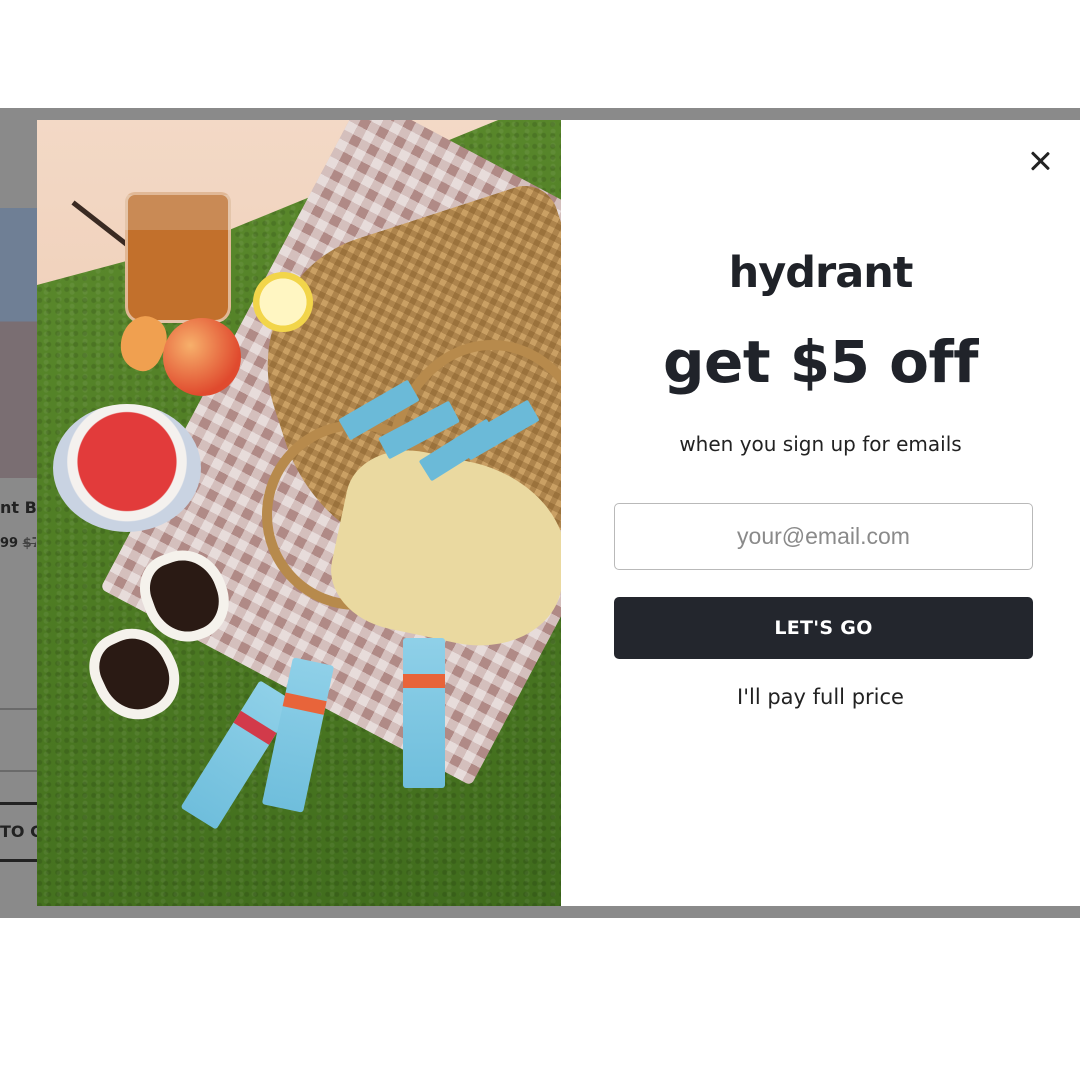 The width and height of the screenshot is (1080, 1080). I want to click on offer-subhead: when you sign up for emails, so click(820, 444).